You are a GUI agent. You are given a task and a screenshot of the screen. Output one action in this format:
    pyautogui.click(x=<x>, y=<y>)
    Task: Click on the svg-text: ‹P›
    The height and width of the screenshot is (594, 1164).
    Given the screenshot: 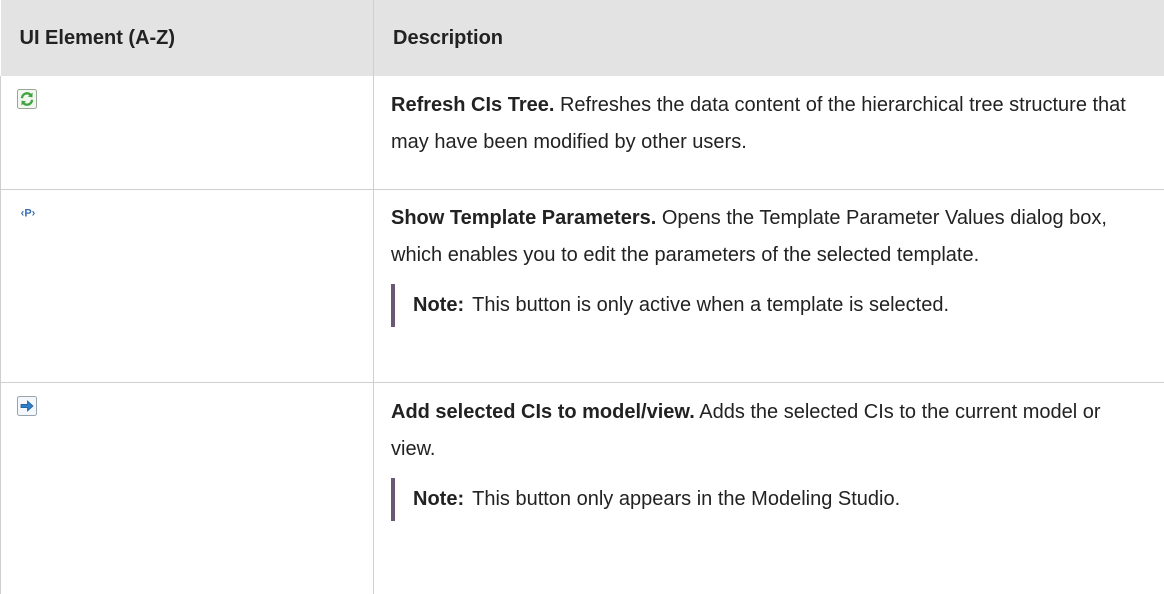 What is the action you would take?
    pyautogui.click(x=28, y=213)
    